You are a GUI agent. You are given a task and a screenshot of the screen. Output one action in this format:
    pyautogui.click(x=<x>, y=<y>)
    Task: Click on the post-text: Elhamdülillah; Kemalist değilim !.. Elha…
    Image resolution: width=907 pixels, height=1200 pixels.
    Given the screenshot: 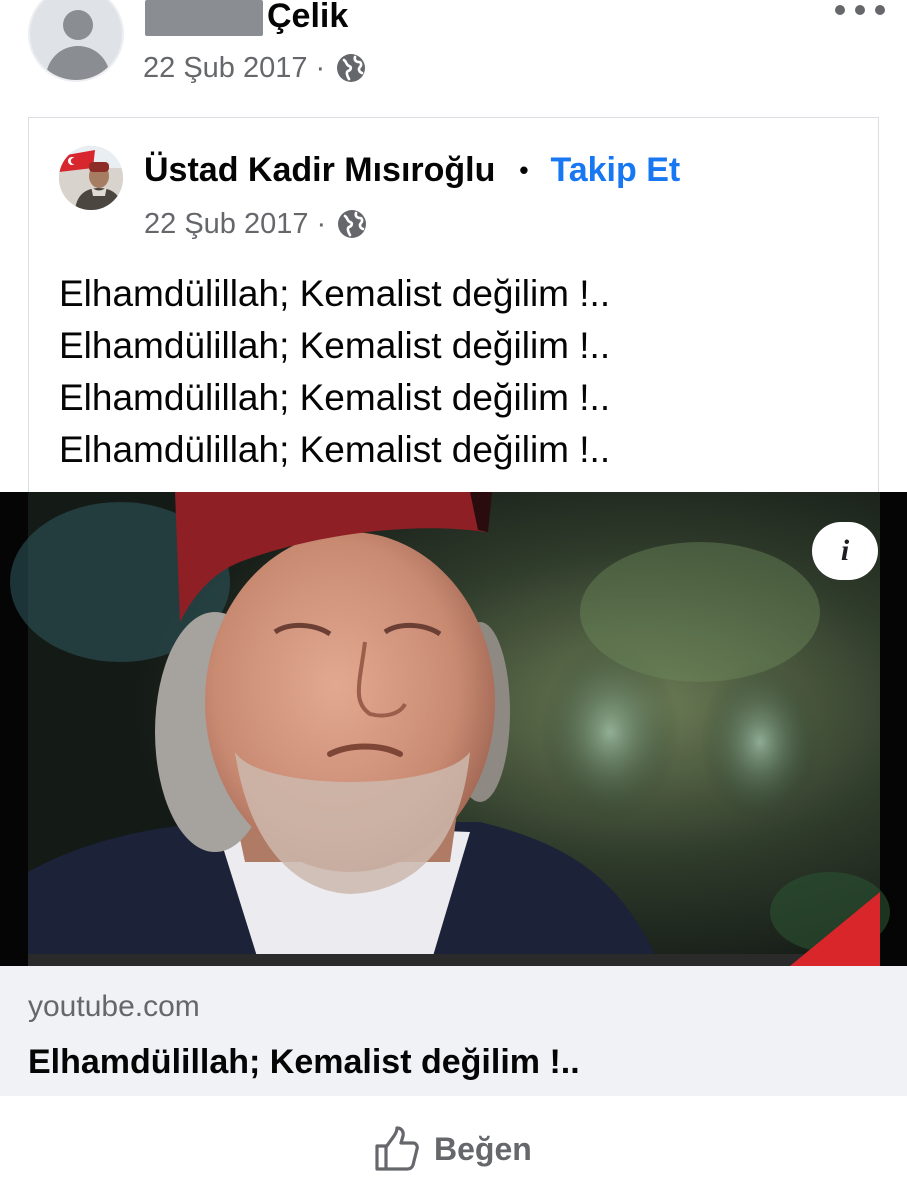 What is the action you would take?
    pyautogui.click(x=334, y=372)
    